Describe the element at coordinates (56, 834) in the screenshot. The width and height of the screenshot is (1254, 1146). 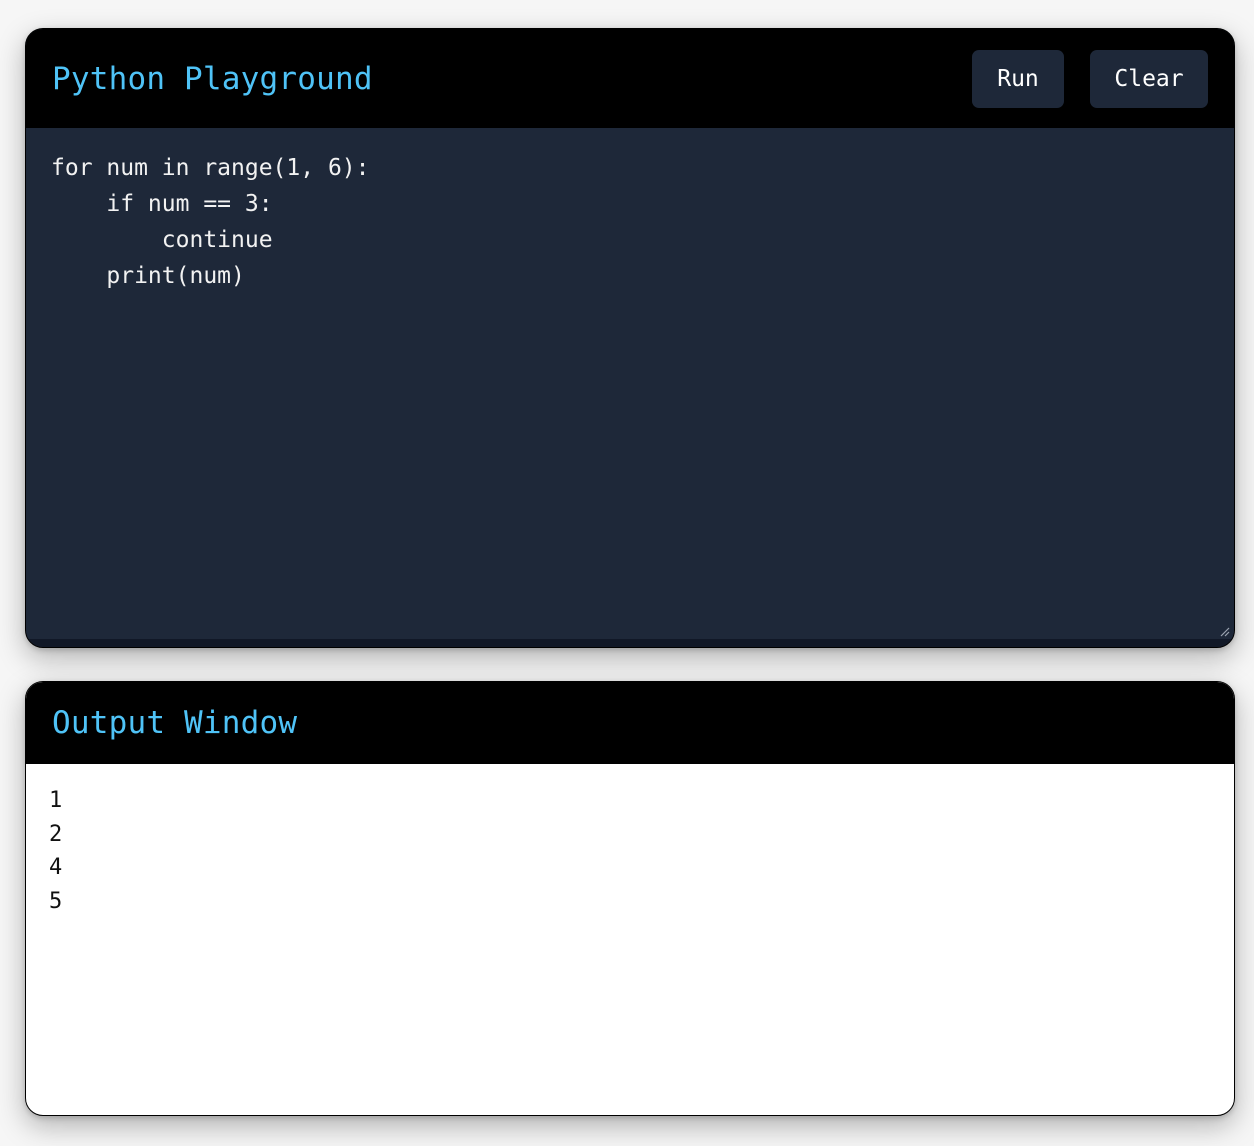
I see `output-line: 2` at that location.